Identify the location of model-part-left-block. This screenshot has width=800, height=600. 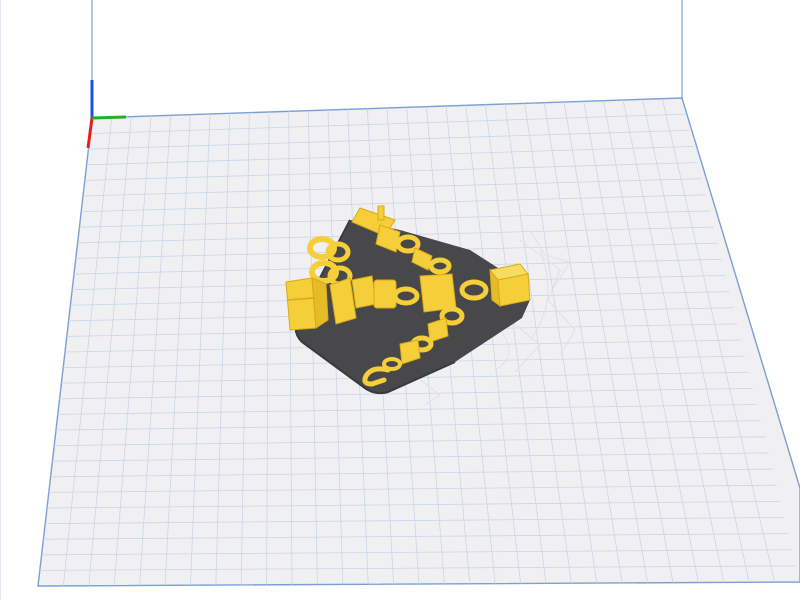
(307, 304).